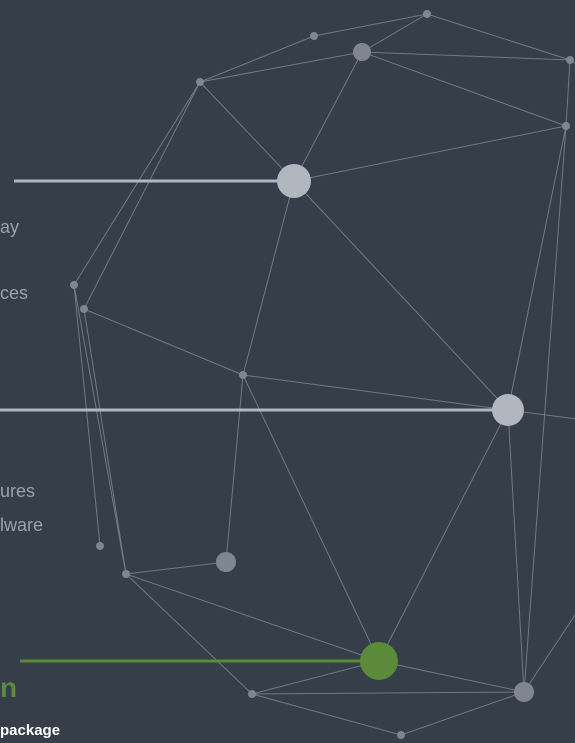  I want to click on package-link: package, so click(30, 730).